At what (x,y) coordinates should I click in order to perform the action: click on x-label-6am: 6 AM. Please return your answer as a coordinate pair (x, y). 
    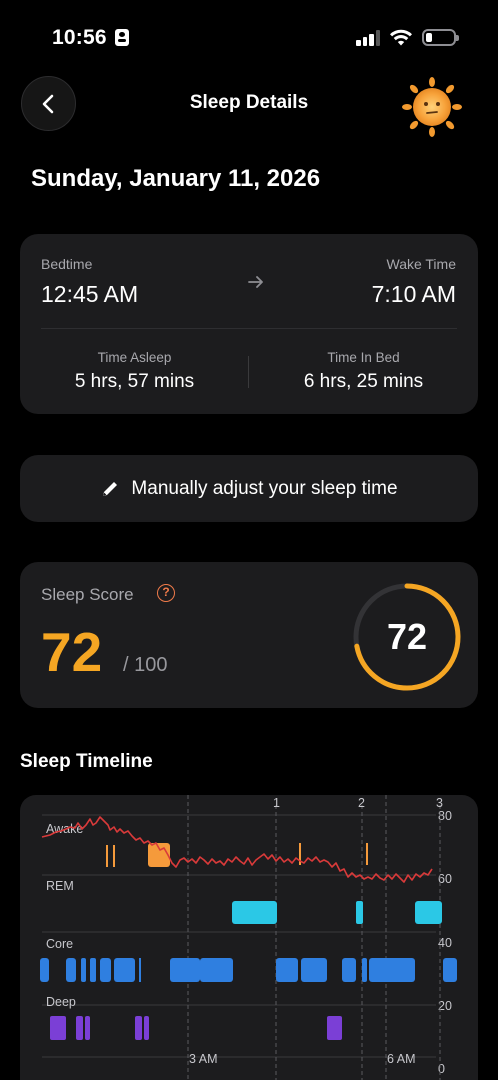
    Looking at the image, I should click on (401, 1059).